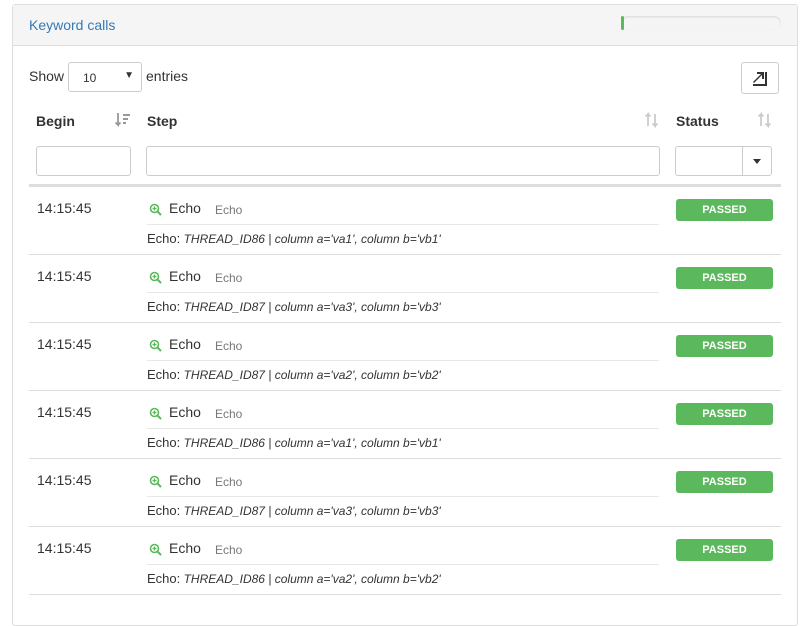 Image resolution: width=803 pixels, height=626 pixels. I want to click on panel-title: Keyword calls, so click(72, 25).